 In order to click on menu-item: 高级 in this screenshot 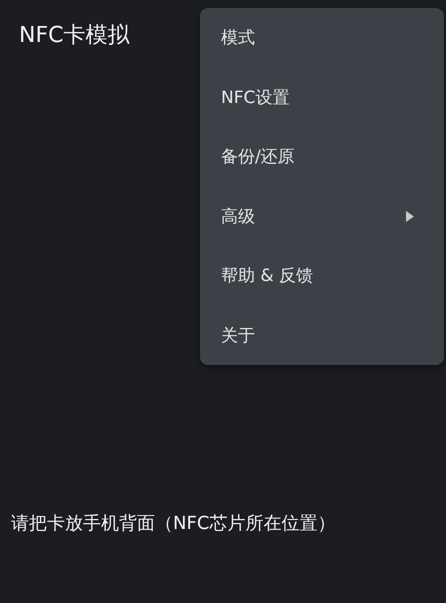, I will do `click(322, 216)`.